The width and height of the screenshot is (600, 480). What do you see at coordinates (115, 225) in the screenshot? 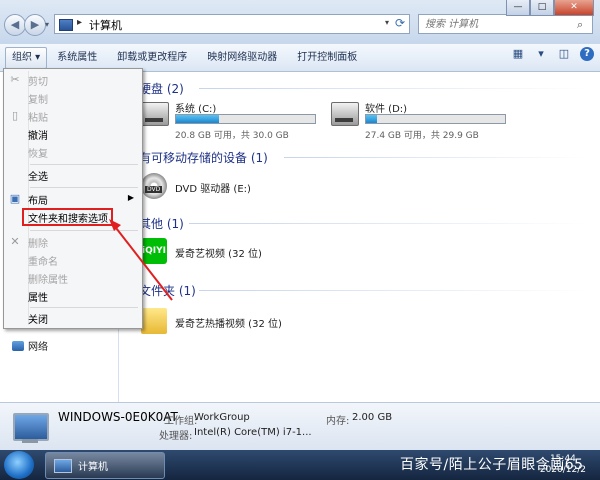
I see `annotation-arrow-head` at bounding box center [115, 225].